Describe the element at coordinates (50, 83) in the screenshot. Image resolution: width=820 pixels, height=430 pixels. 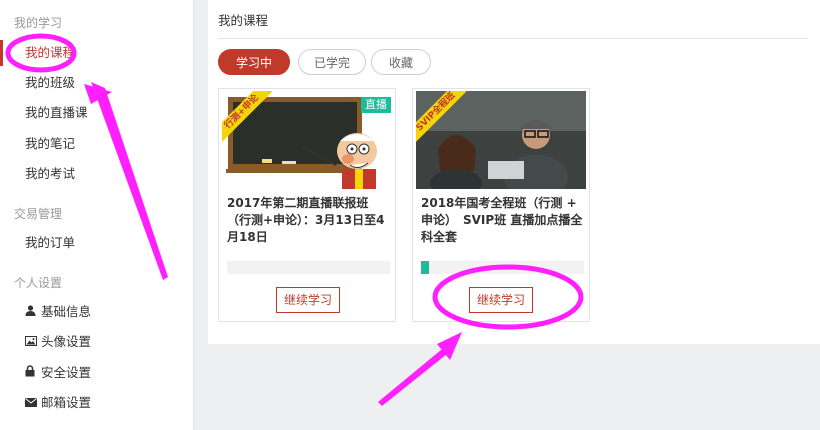
I see `sidebar-item-my-classes: 我的班级` at that location.